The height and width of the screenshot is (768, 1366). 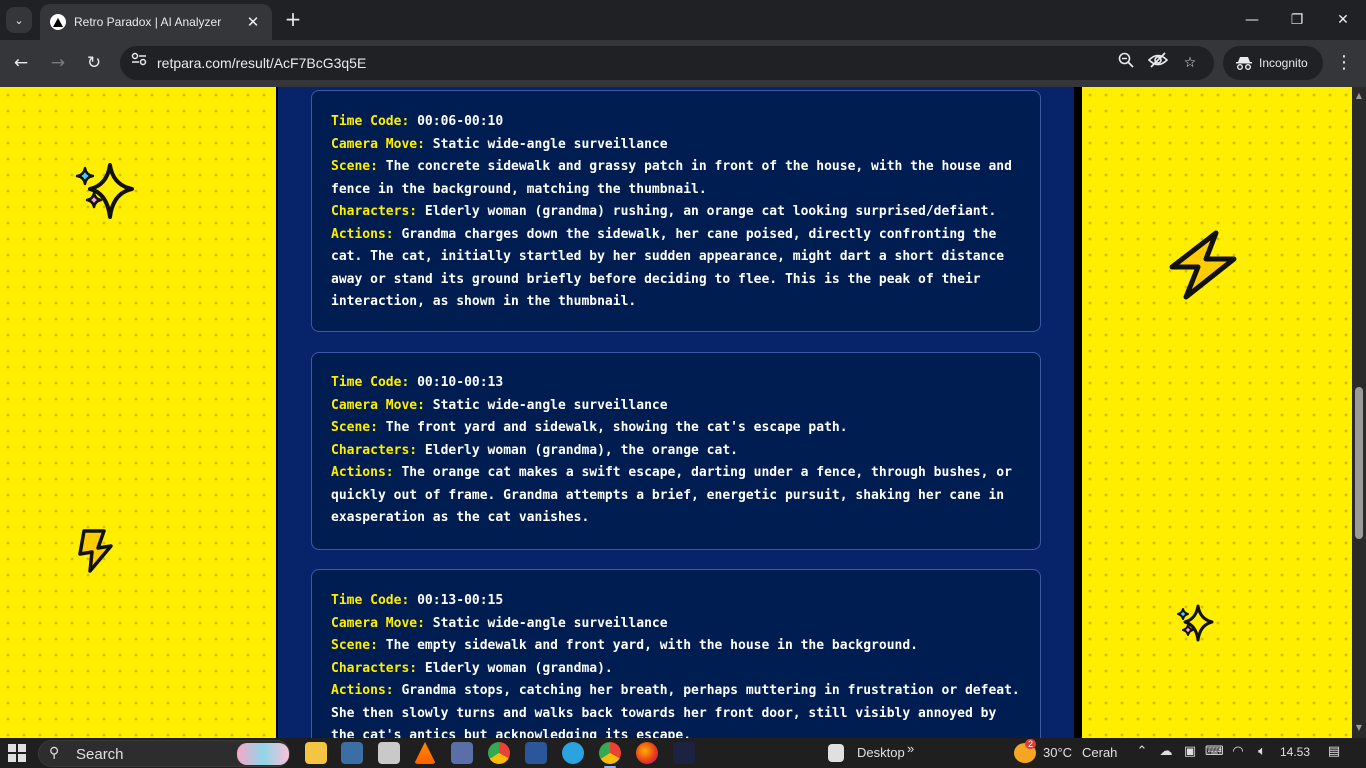 I want to click on address-bar: retpara.com/result/AcF7BcG3q5E ☆, so click(x=667, y=63).